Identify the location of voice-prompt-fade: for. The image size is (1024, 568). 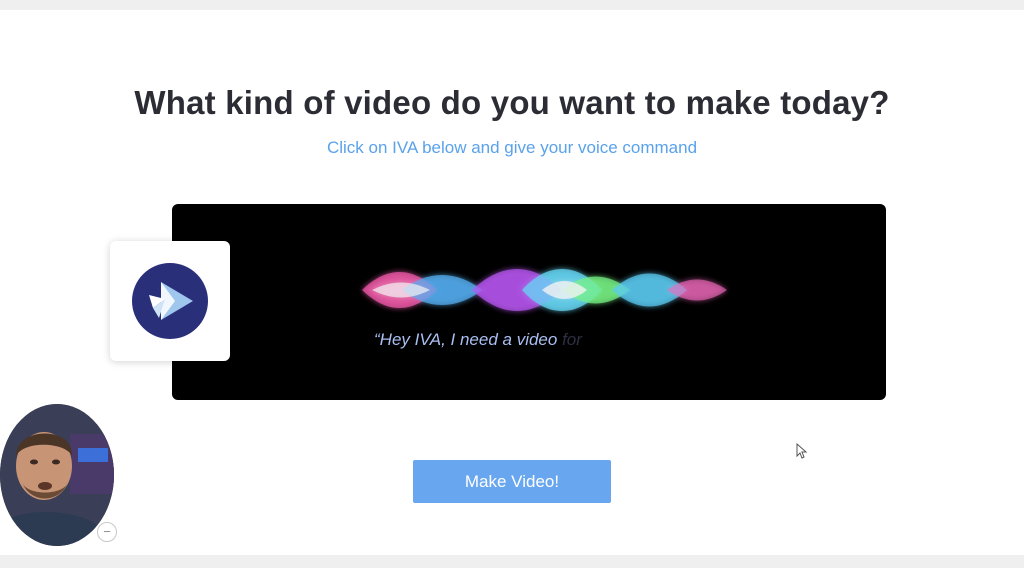
(569, 339).